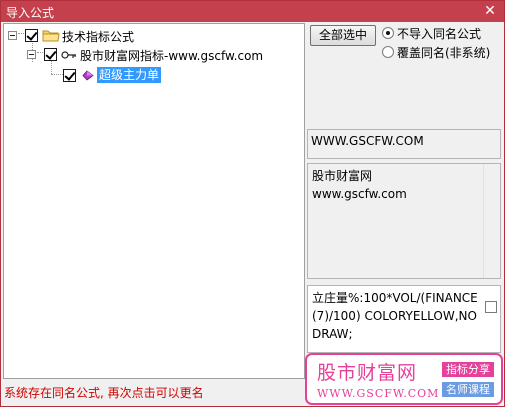 The width and height of the screenshot is (505, 407). What do you see at coordinates (491, 221) in the screenshot?
I see `description-scrollbar` at bounding box center [491, 221].